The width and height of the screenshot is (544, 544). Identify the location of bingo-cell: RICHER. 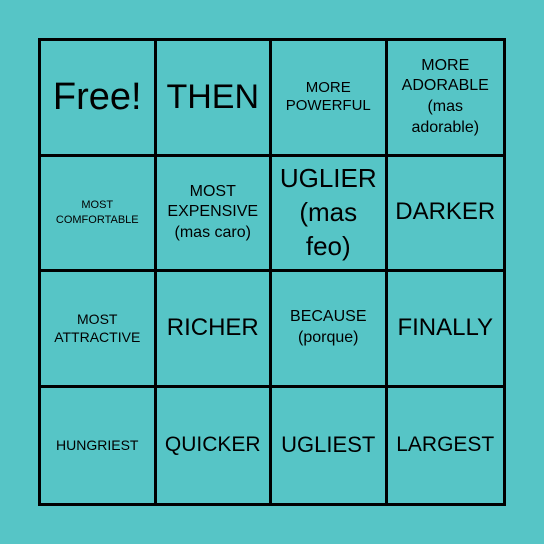
(214, 330).